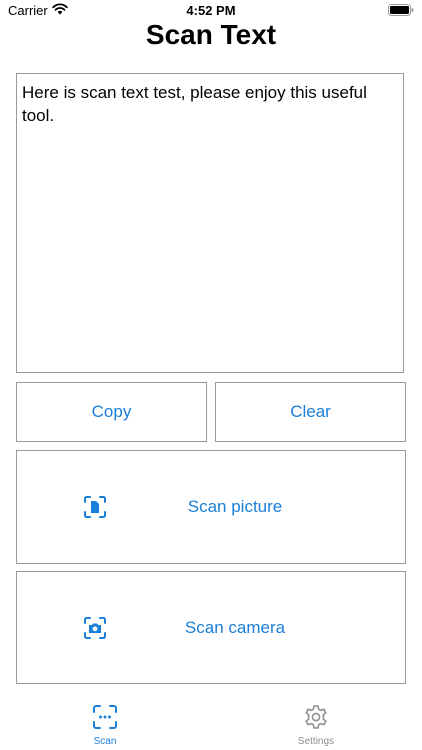 The width and height of the screenshot is (422, 750). I want to click on battery-icon, so click(401, 10).